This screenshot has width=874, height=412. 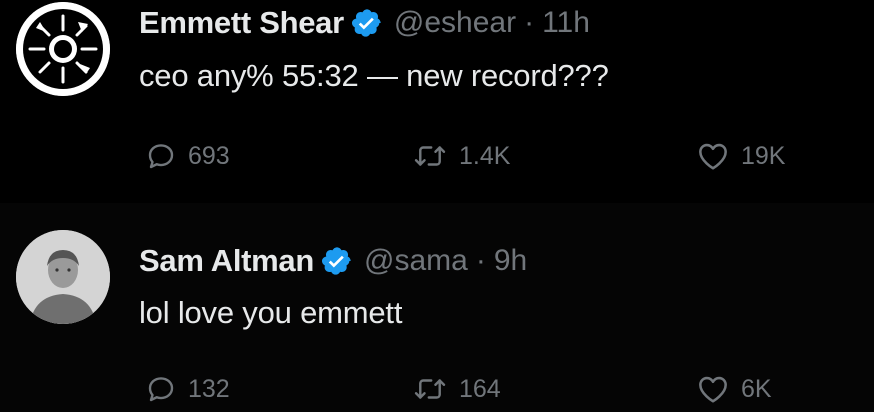 I want to click on reply-count: 132, so click(x=209, y=388).